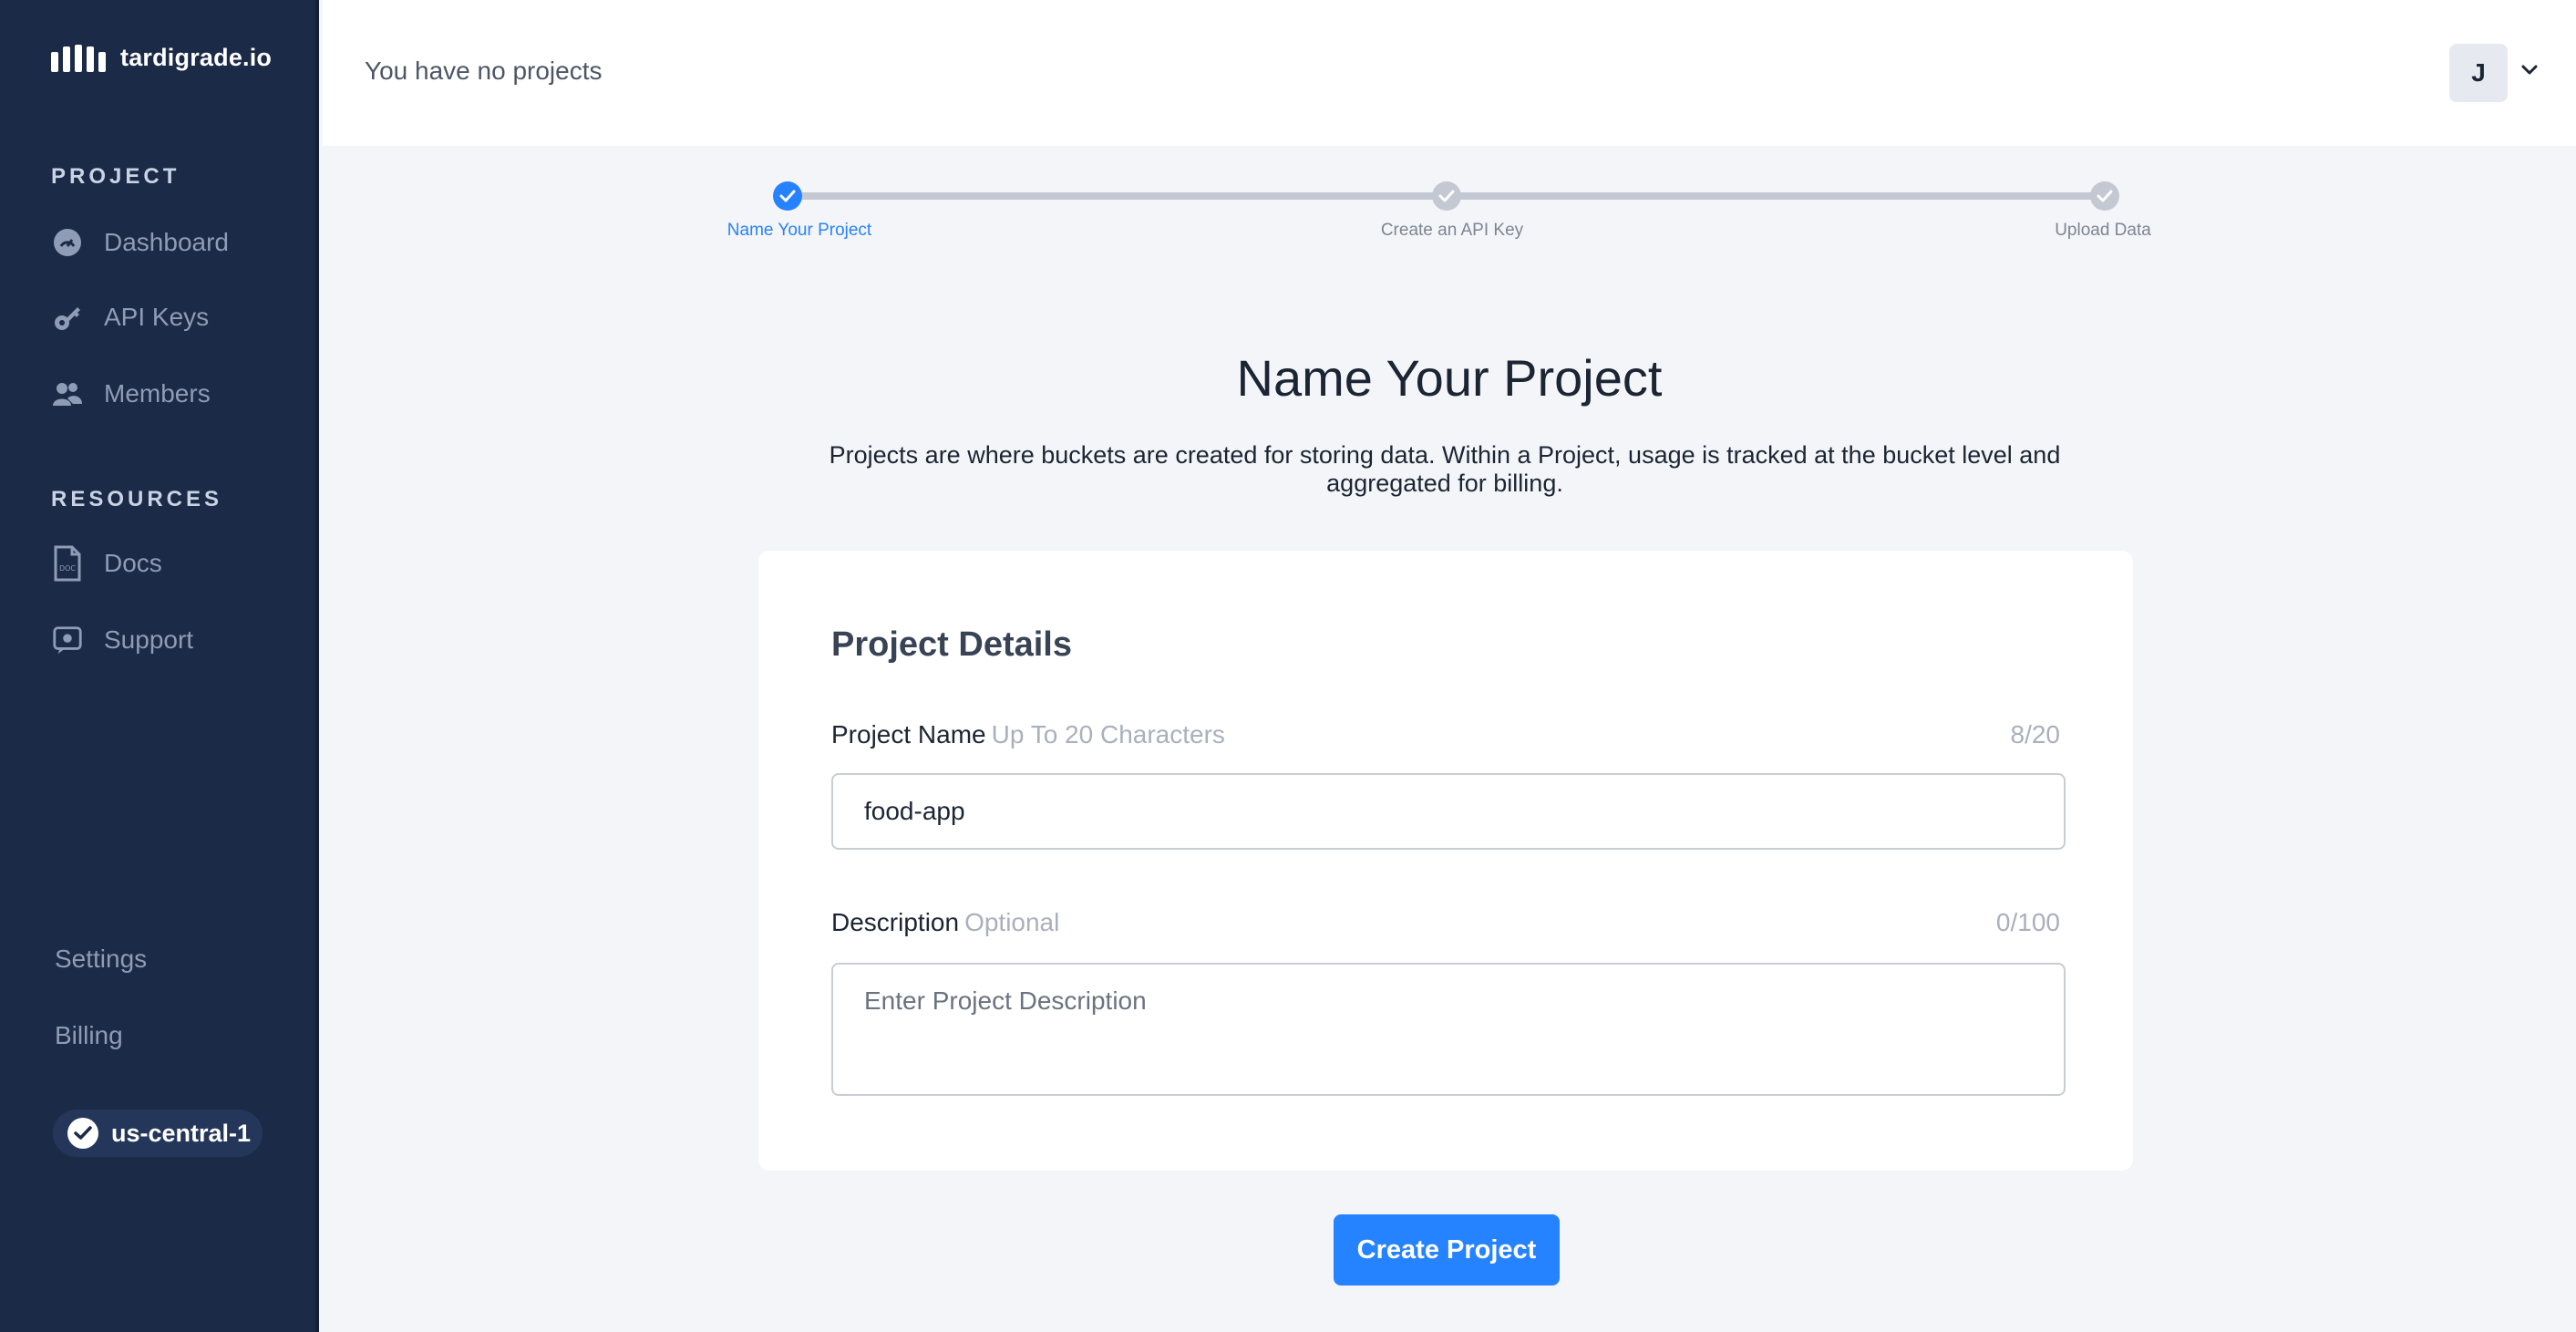 The image size is (2576, 1332). What do you see at coordinates (67, 317) in the screenshot?
I see `key-icon` at bounding box center [67, 317].